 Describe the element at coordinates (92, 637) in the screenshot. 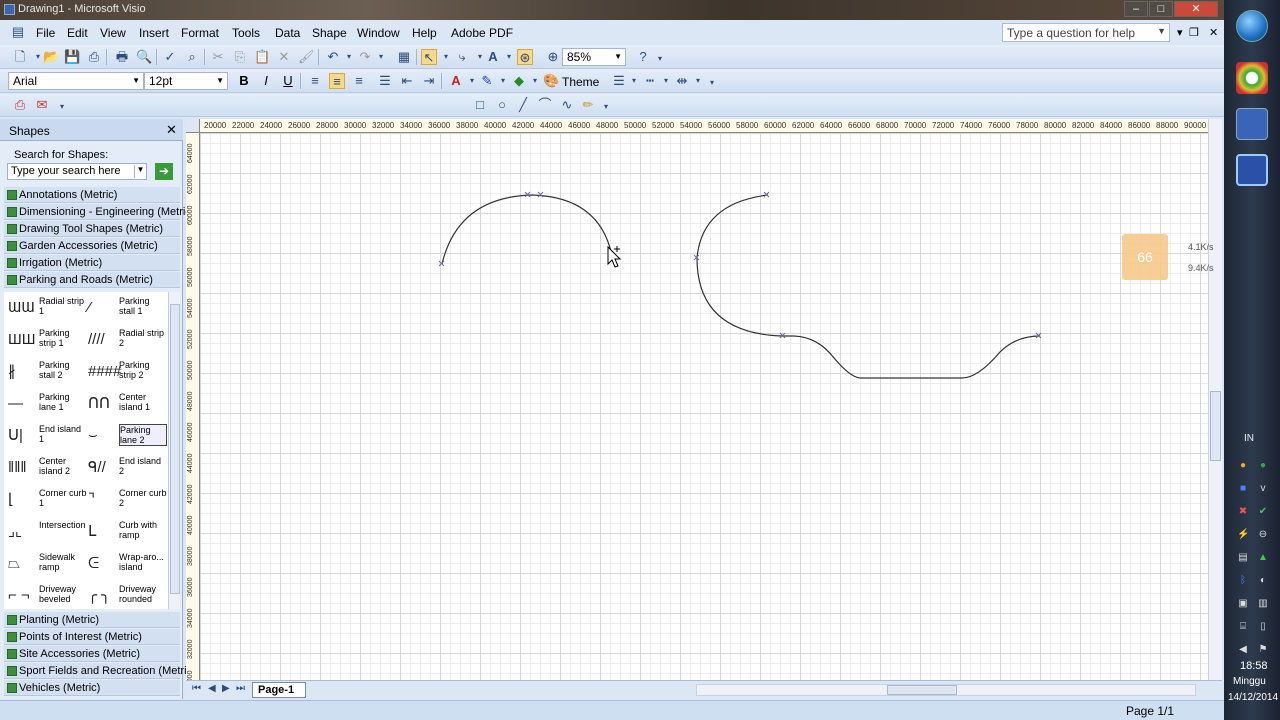

I see `stencil-points-of-interest: Points of Interest (Metric)` at that location.